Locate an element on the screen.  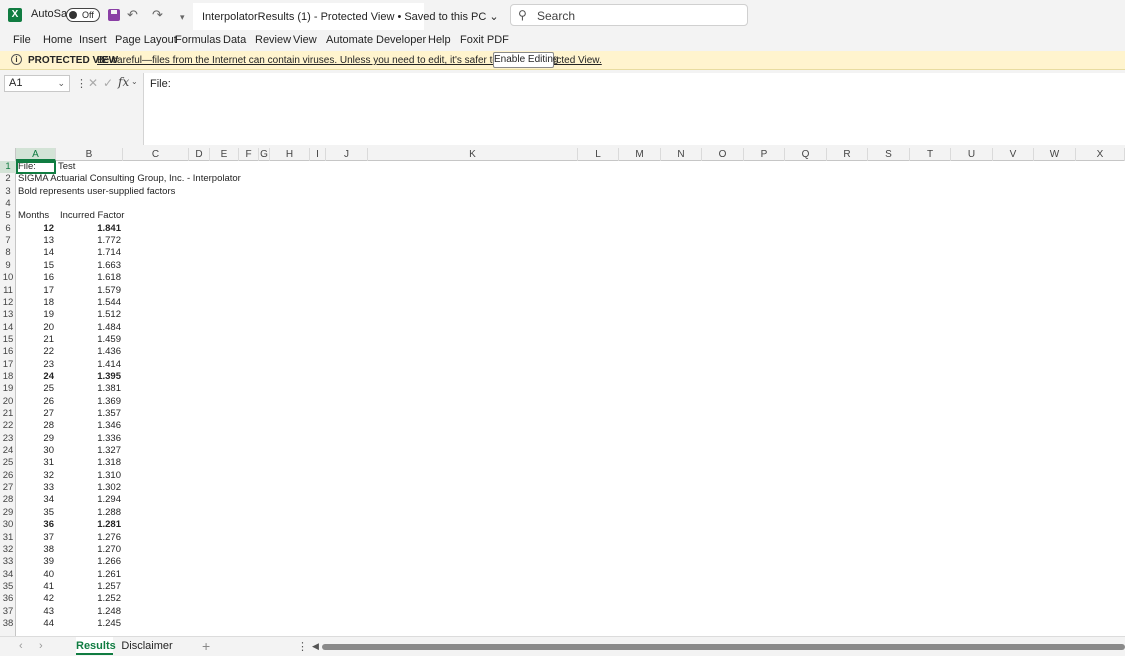
row-header-2: 2 is located at coordinates (8, 179).